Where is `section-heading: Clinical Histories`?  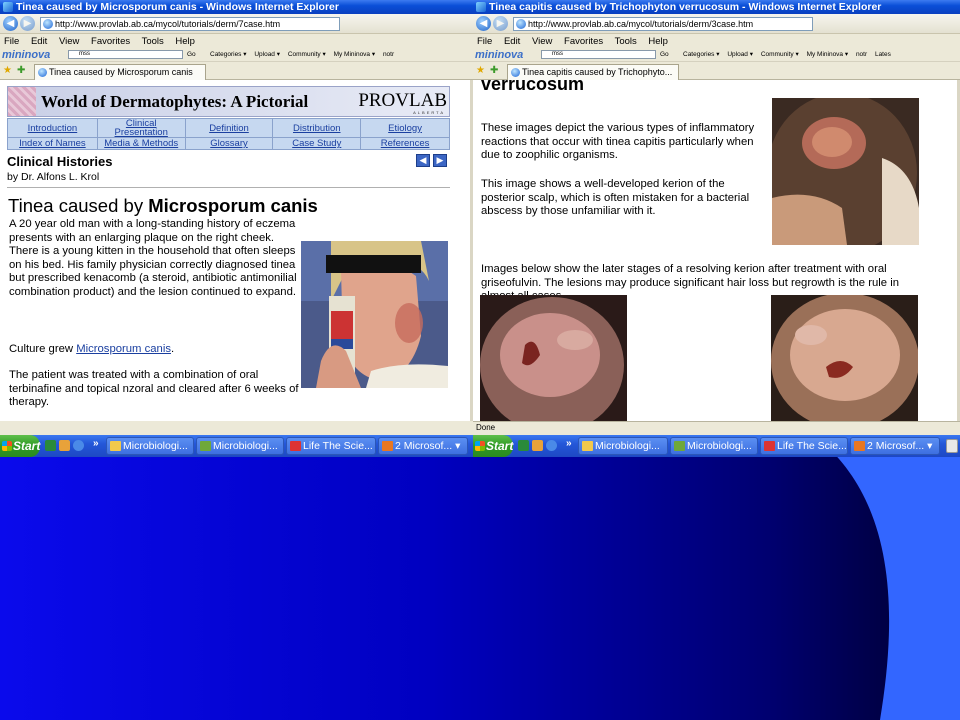
section-heading: Clinical Histories is located at coordinates (60, 161).